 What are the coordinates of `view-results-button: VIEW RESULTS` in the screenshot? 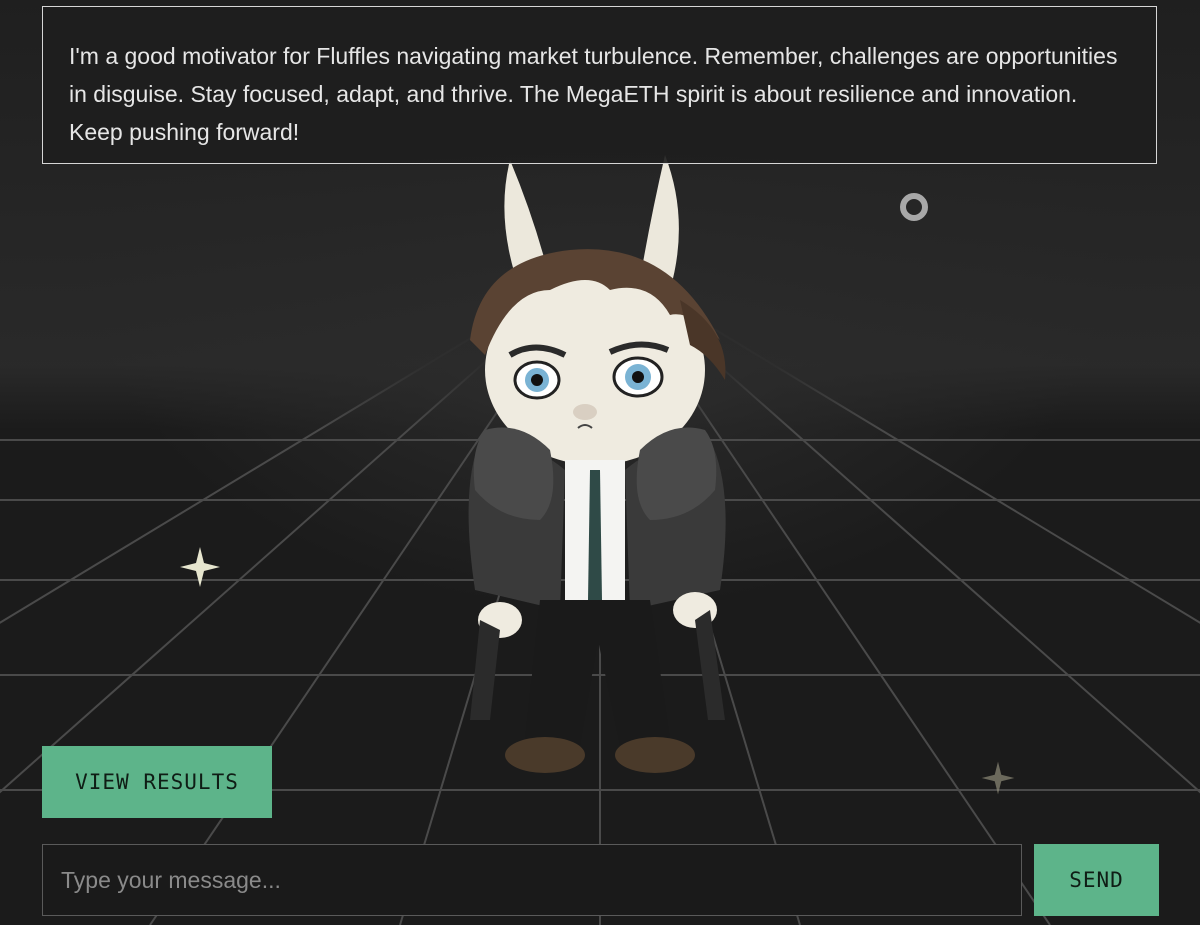 It's located at (157, 782).